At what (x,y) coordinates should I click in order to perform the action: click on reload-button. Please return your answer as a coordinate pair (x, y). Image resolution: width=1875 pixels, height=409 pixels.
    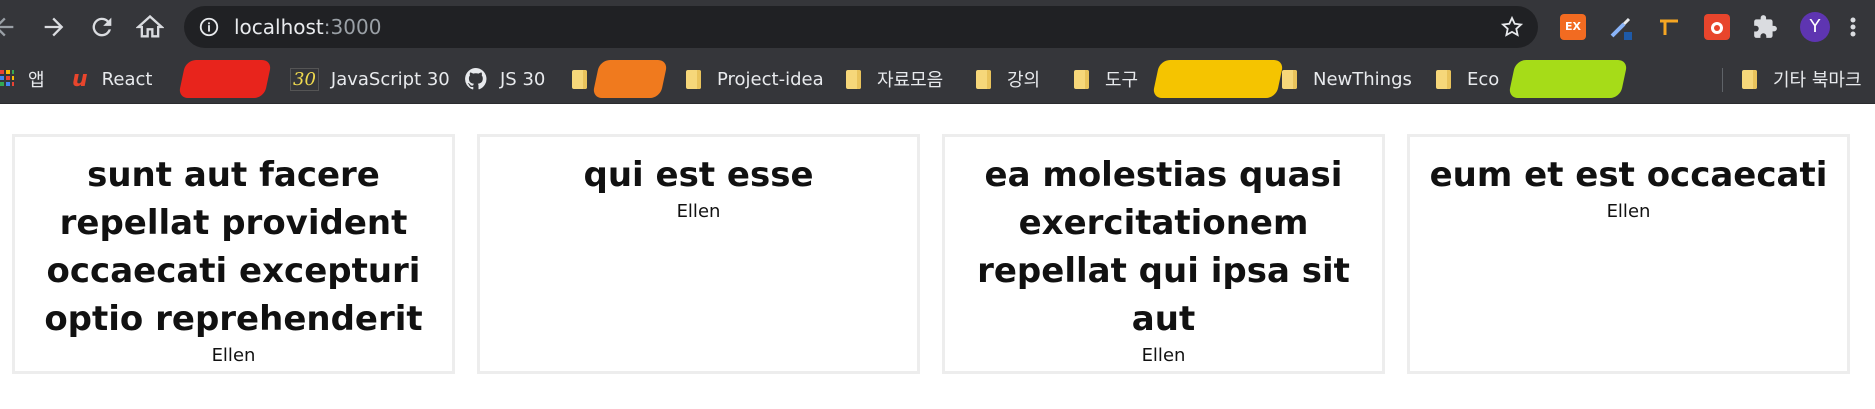
    Looking at the image, I should click on (102, 27).